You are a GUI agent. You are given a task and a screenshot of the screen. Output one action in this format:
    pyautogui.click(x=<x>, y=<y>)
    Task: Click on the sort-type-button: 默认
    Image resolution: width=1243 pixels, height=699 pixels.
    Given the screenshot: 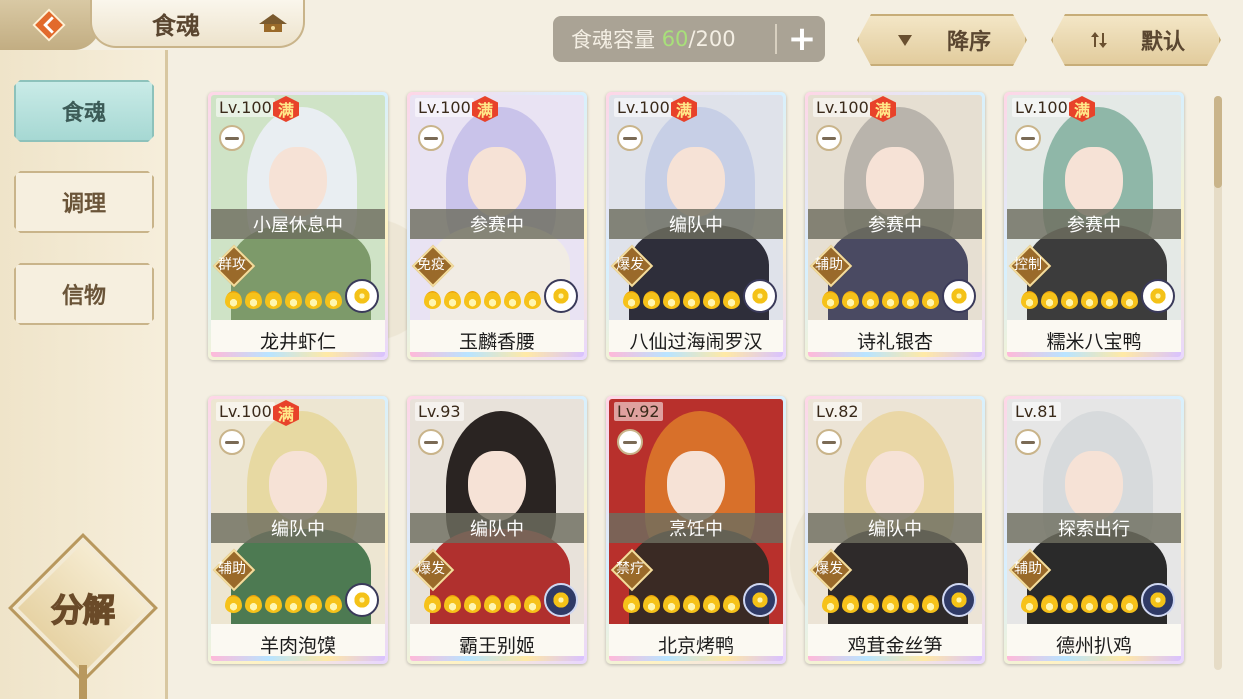 What is the action you would take?
    pyautogui.click(x=1136, y=40)
    